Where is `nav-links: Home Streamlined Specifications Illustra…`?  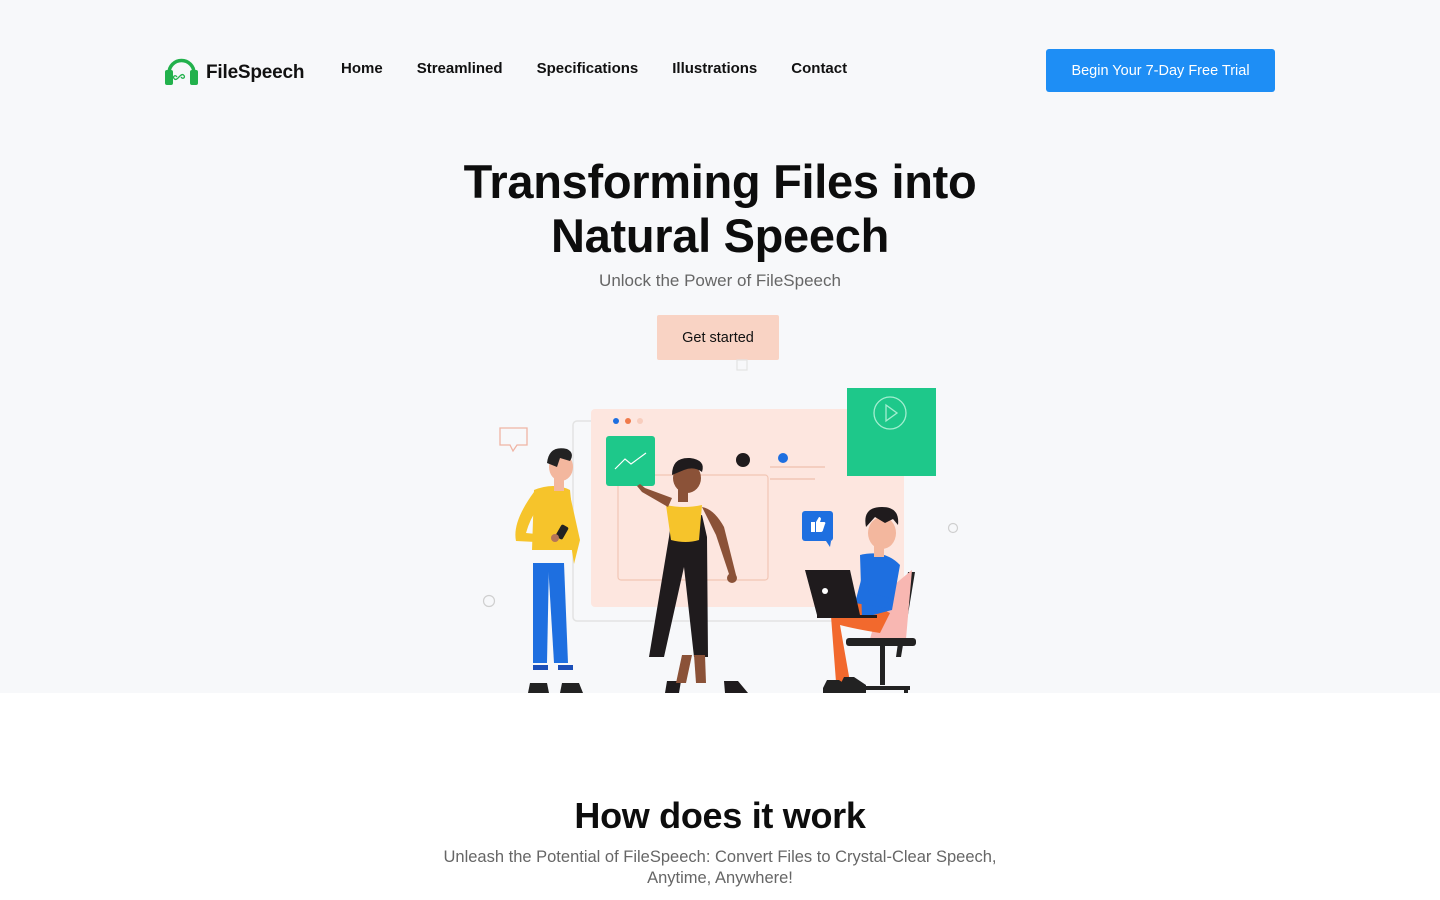
nav-links: Home Streamlined Specifications Illustra… is located at coordinates (594, 68).